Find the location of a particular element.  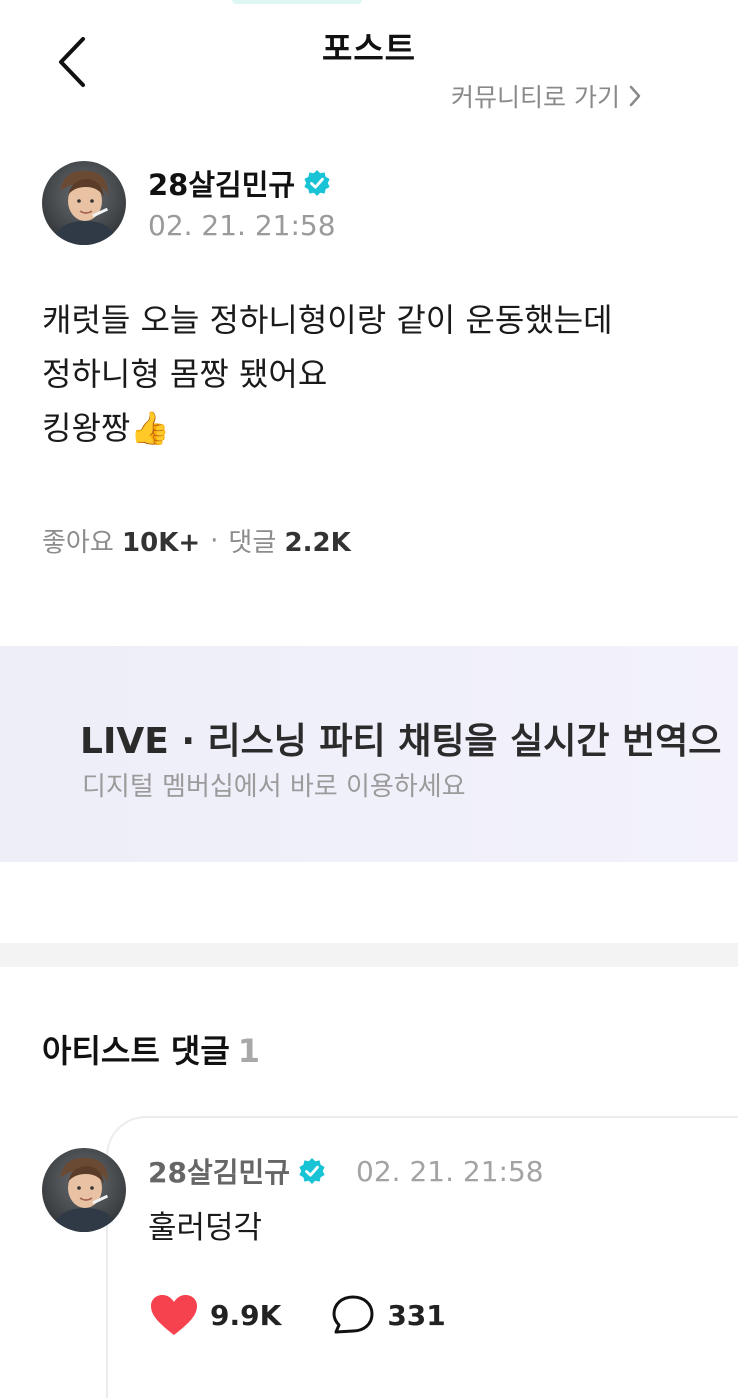

comment-author: 28살김민규 02. 21. 21:58 is located at coordinates (346, 1171).